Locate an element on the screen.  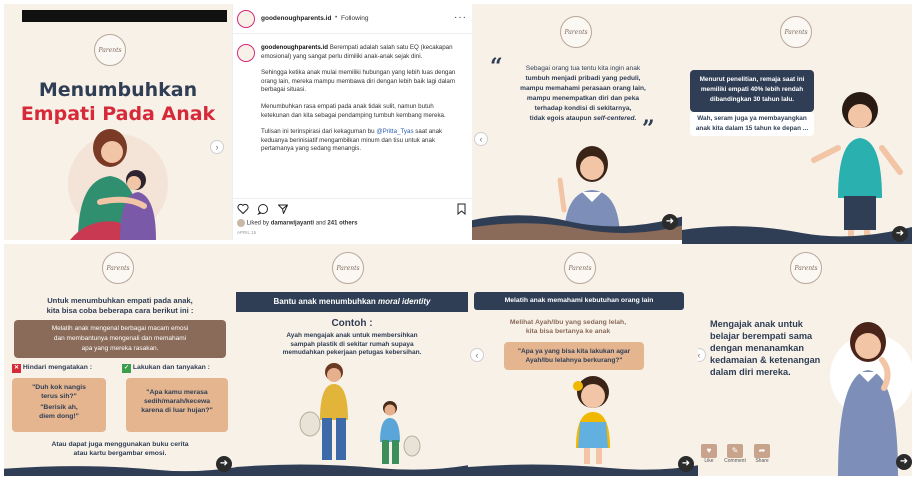
liked-by-user: damarwijayanti is located at coordinates (292, 224).